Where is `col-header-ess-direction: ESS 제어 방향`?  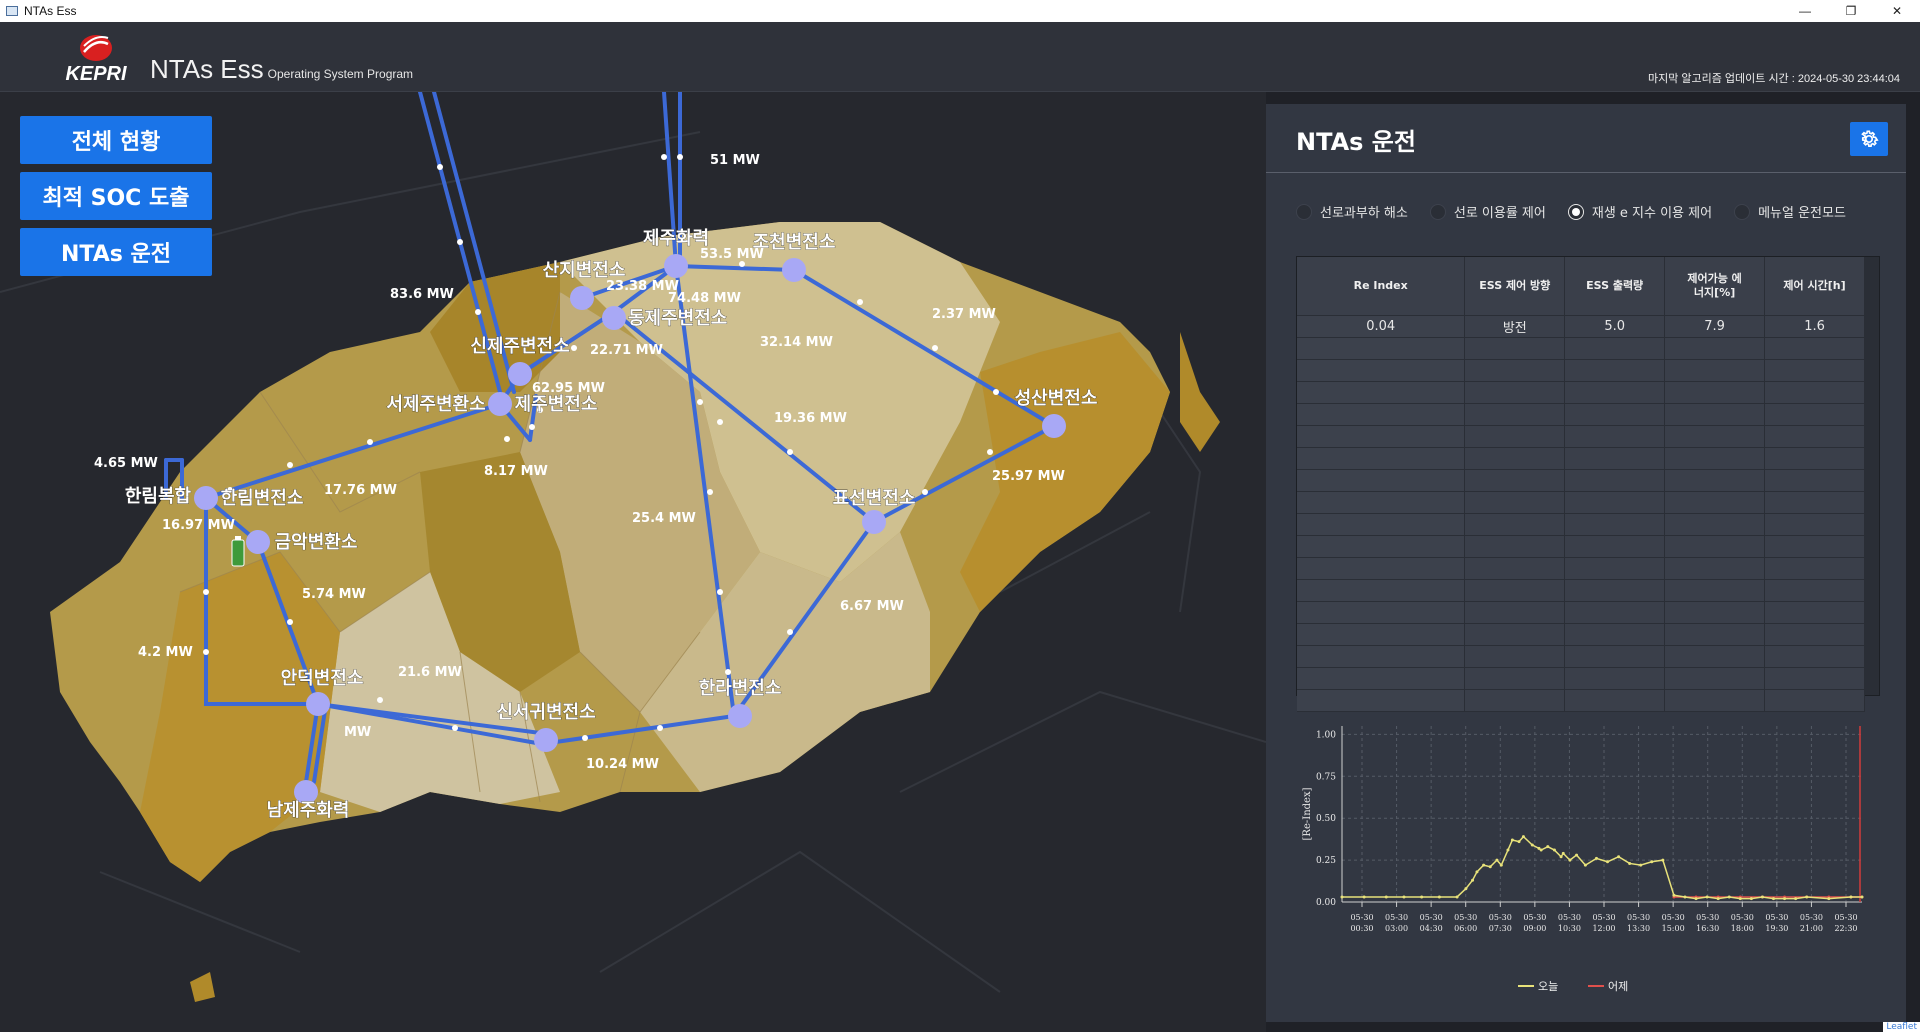 col-header-ess-direction: ESS 제어 방향 is located at coordinates (1515, 286).